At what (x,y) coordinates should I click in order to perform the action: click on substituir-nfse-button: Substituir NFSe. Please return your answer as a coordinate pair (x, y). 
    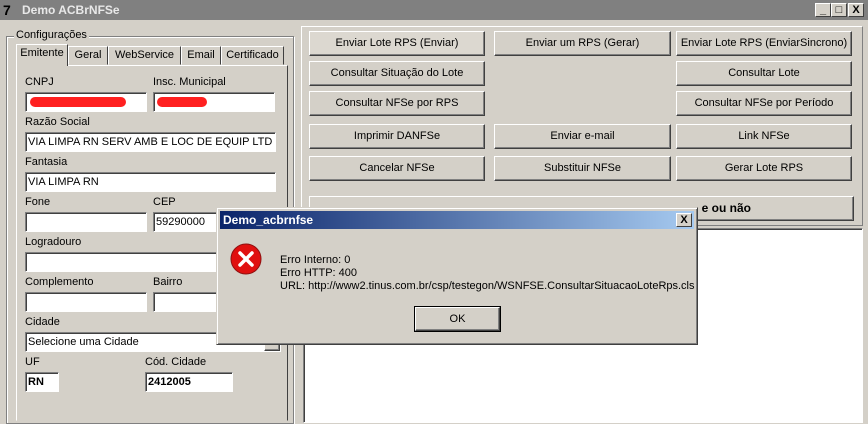
    Looking at the image, I should click on (582, 168).